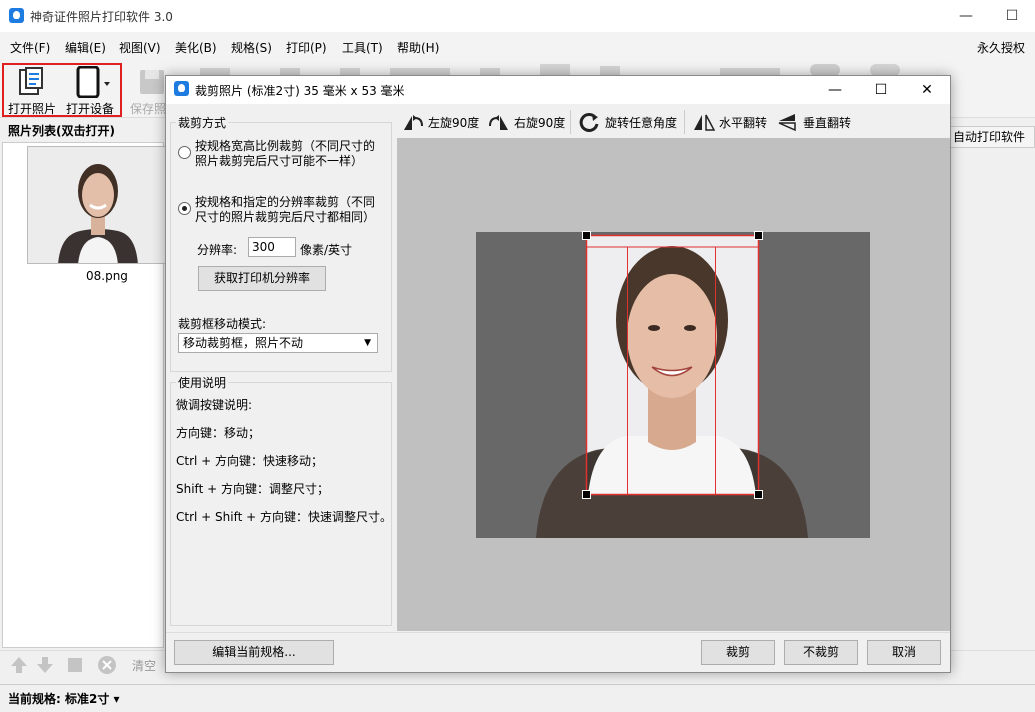  I want to click on toolbar-highlight, so click(62, 90).